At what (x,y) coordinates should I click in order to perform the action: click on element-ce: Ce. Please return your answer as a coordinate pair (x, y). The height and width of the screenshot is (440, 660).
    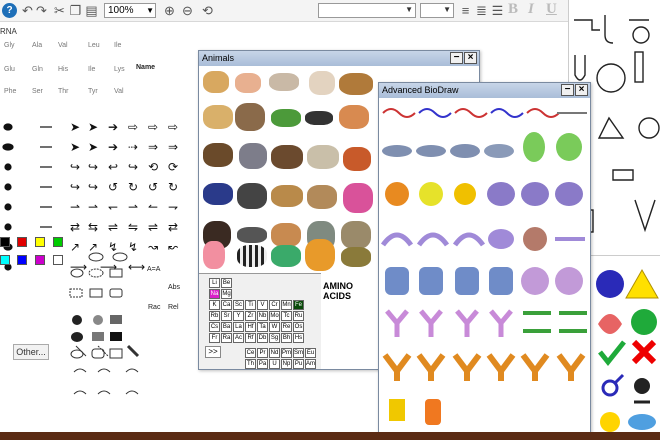
    Looking at the image, I should click on (250, 353).